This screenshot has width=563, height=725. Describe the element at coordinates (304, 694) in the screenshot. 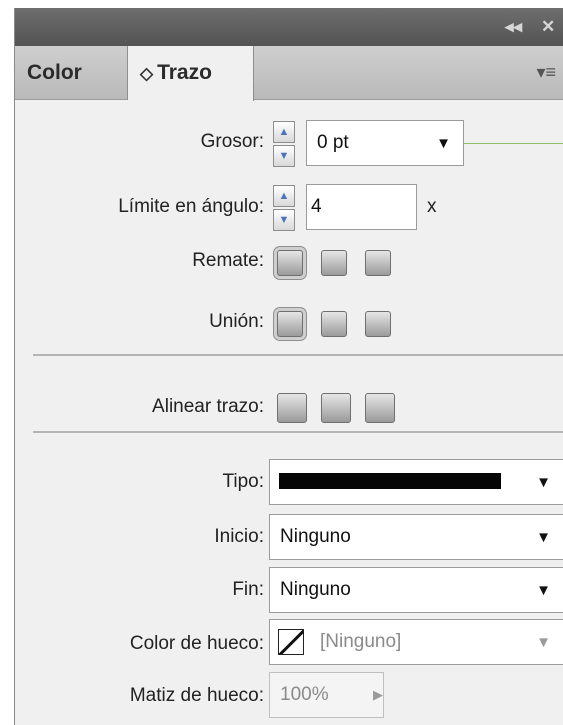

I see `matiz-hueco-value: 100%` at that location.